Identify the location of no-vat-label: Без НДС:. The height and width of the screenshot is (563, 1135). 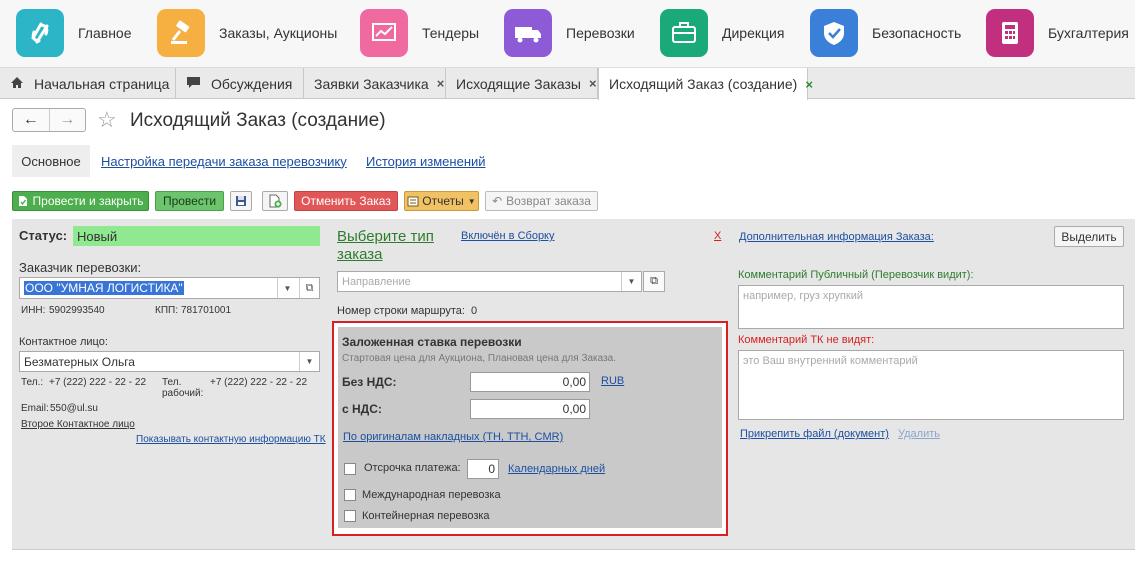
(369, 382).